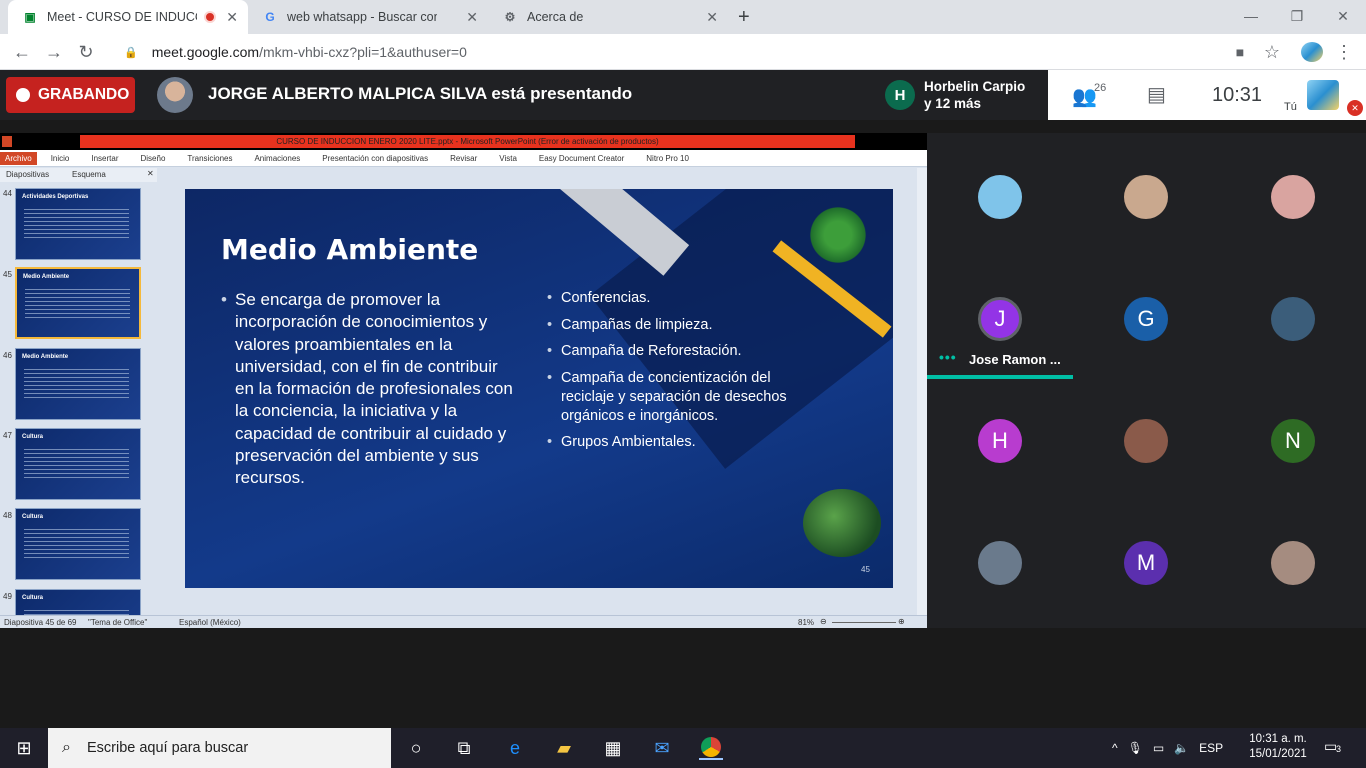 Image resolution: width=1366 pixels, height=768 pixels. I want to click on zoom-out-icon: ⊖, so click(823, 621).